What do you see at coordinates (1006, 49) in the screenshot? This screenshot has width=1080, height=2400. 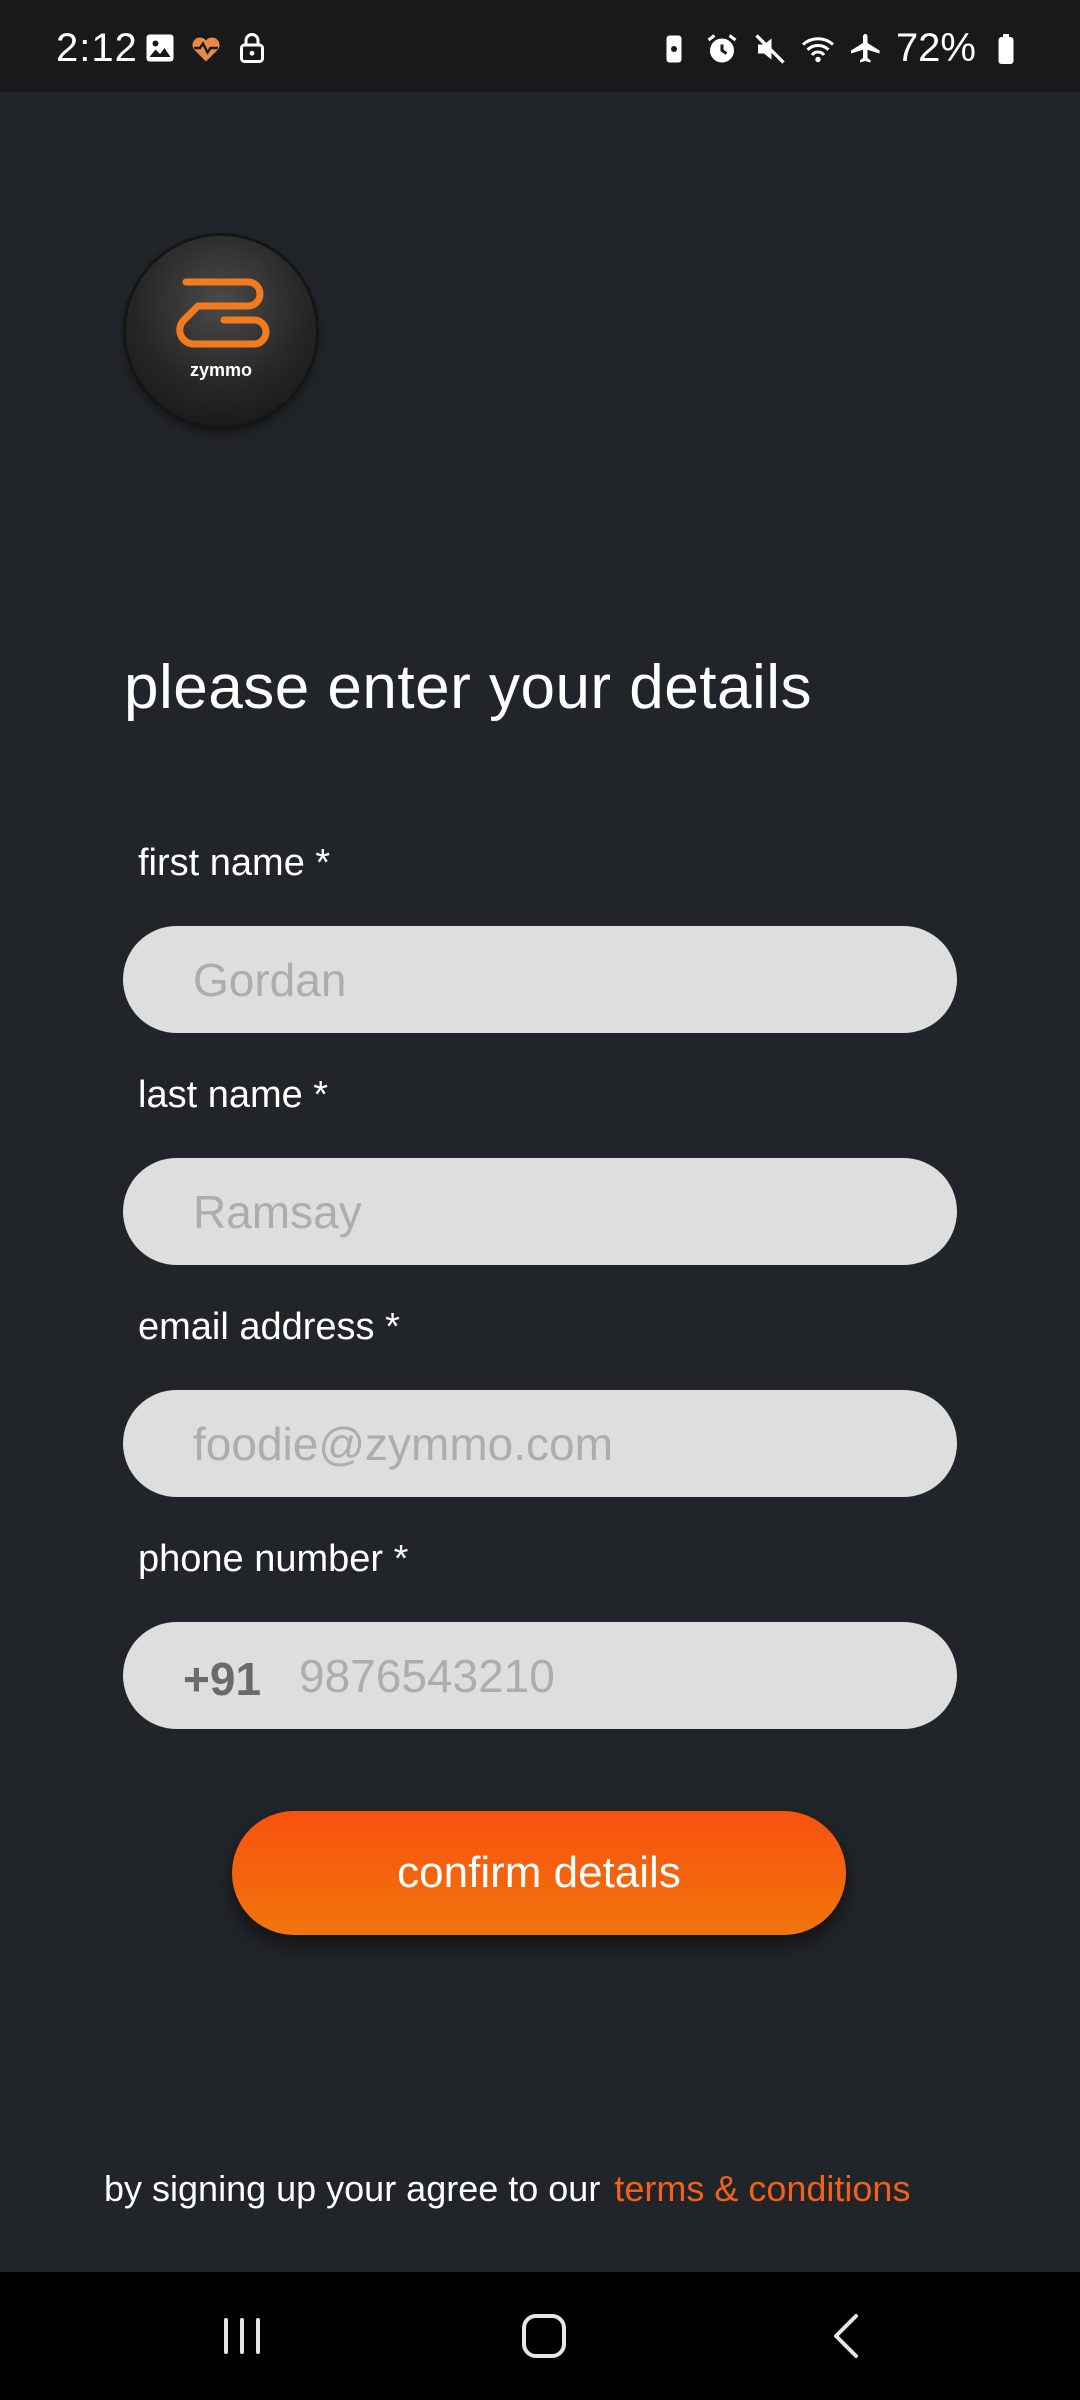 I see `battery-icon` at bounding box center [1006, 49].